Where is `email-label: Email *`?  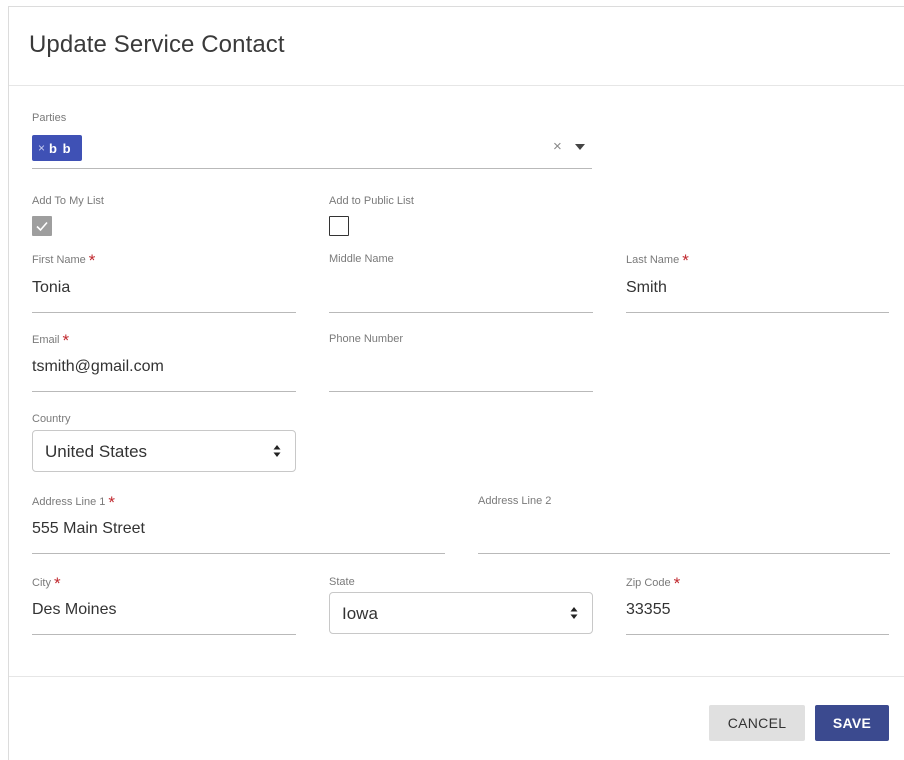
email-label: Email * is located at coordinates (50, 340).